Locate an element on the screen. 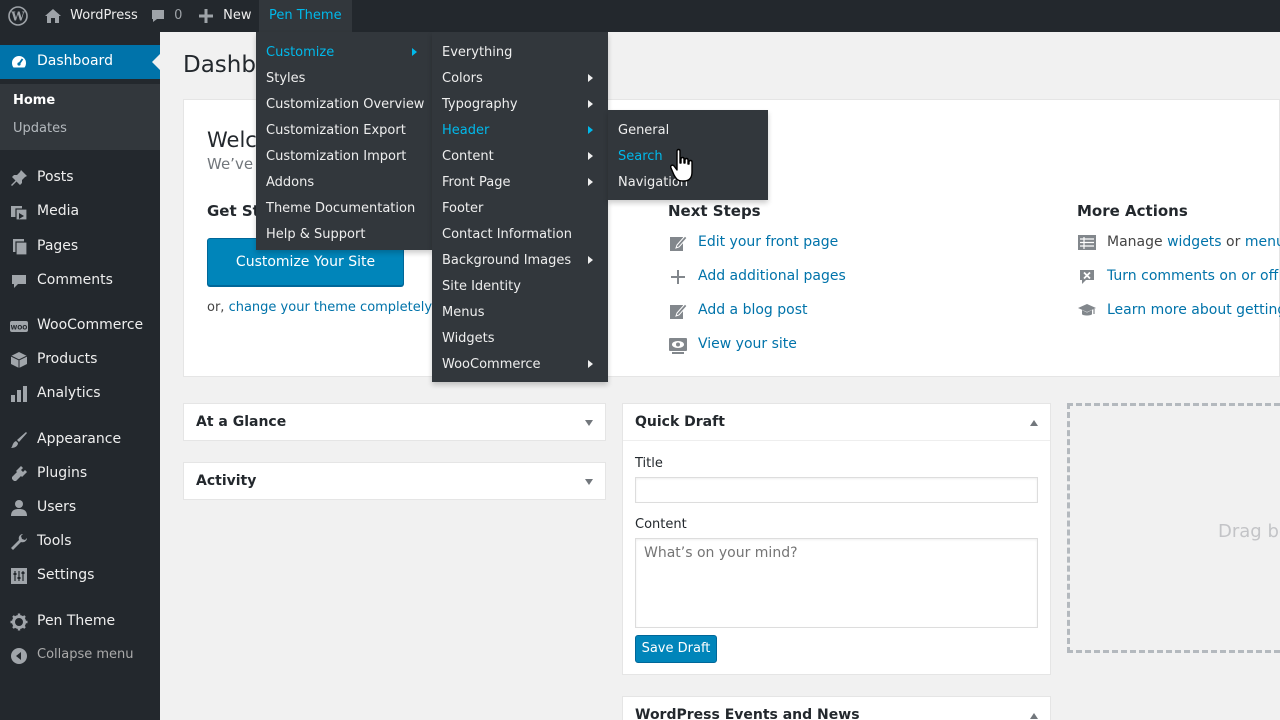 Image resolution: width=1280 pixels, height=720 pixels. title-input is located at coordinates (836, 490).